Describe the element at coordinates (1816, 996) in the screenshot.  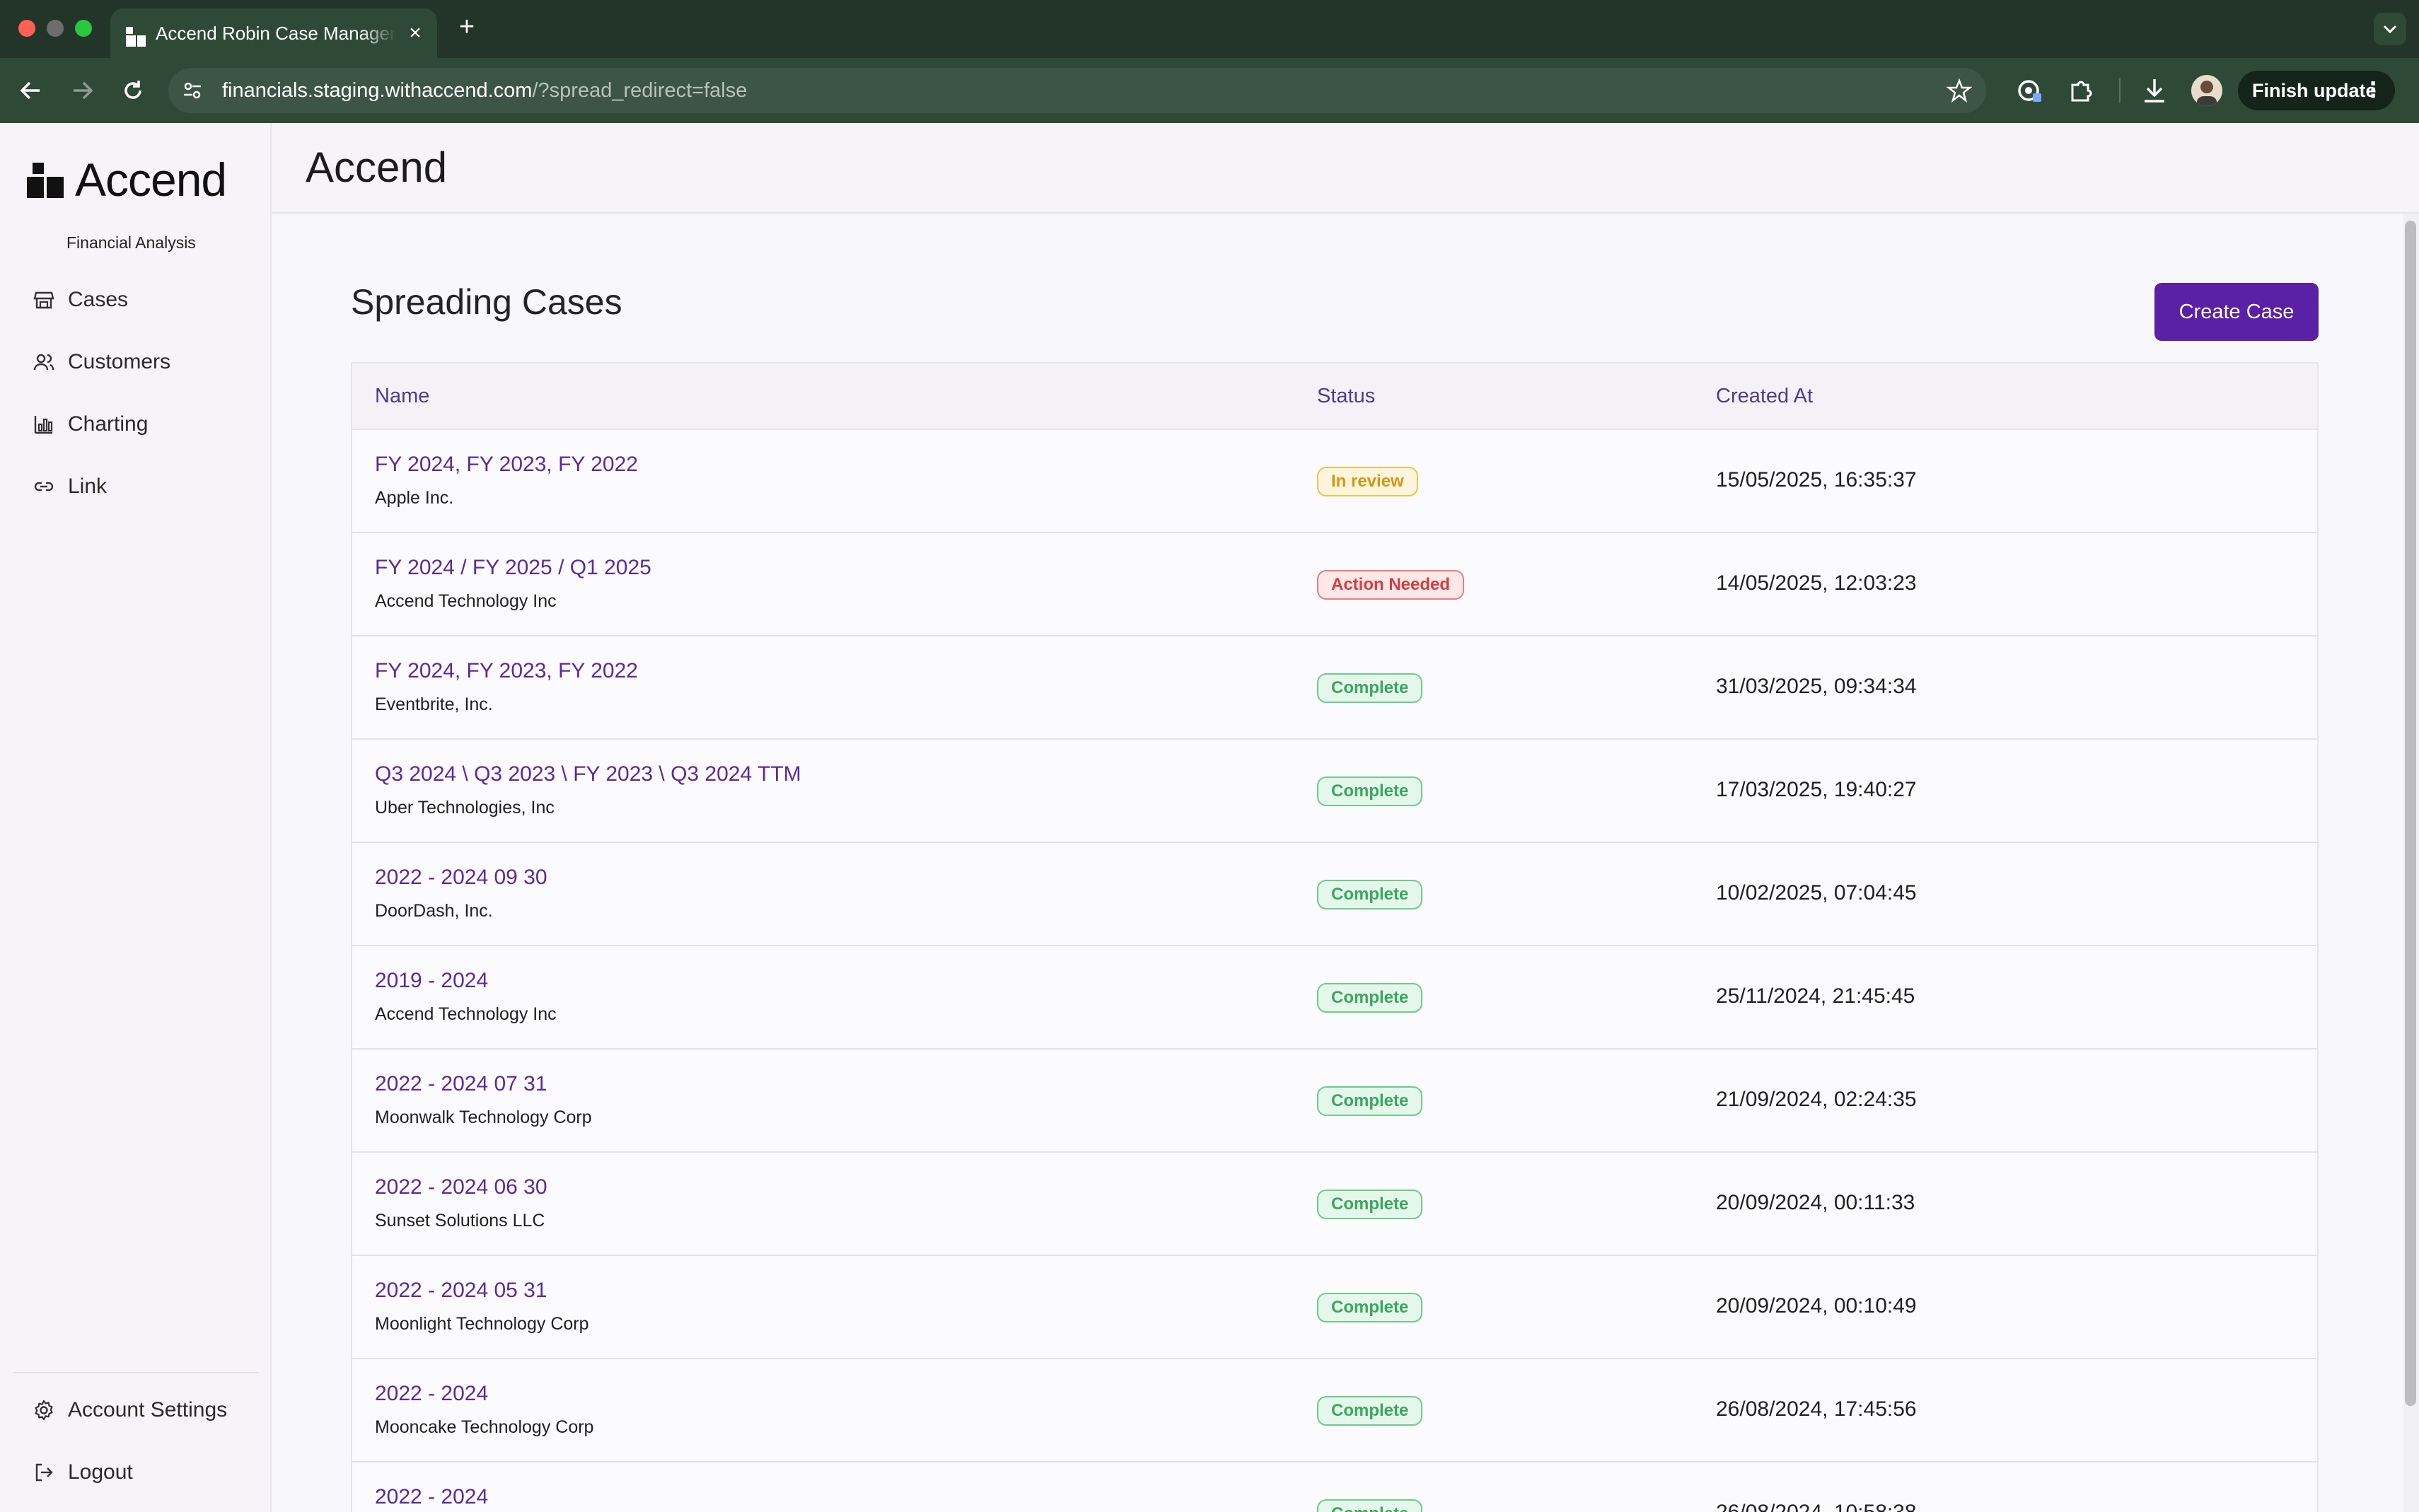
I see `created-at: 25/11/2024, 21:45:45` at that location.